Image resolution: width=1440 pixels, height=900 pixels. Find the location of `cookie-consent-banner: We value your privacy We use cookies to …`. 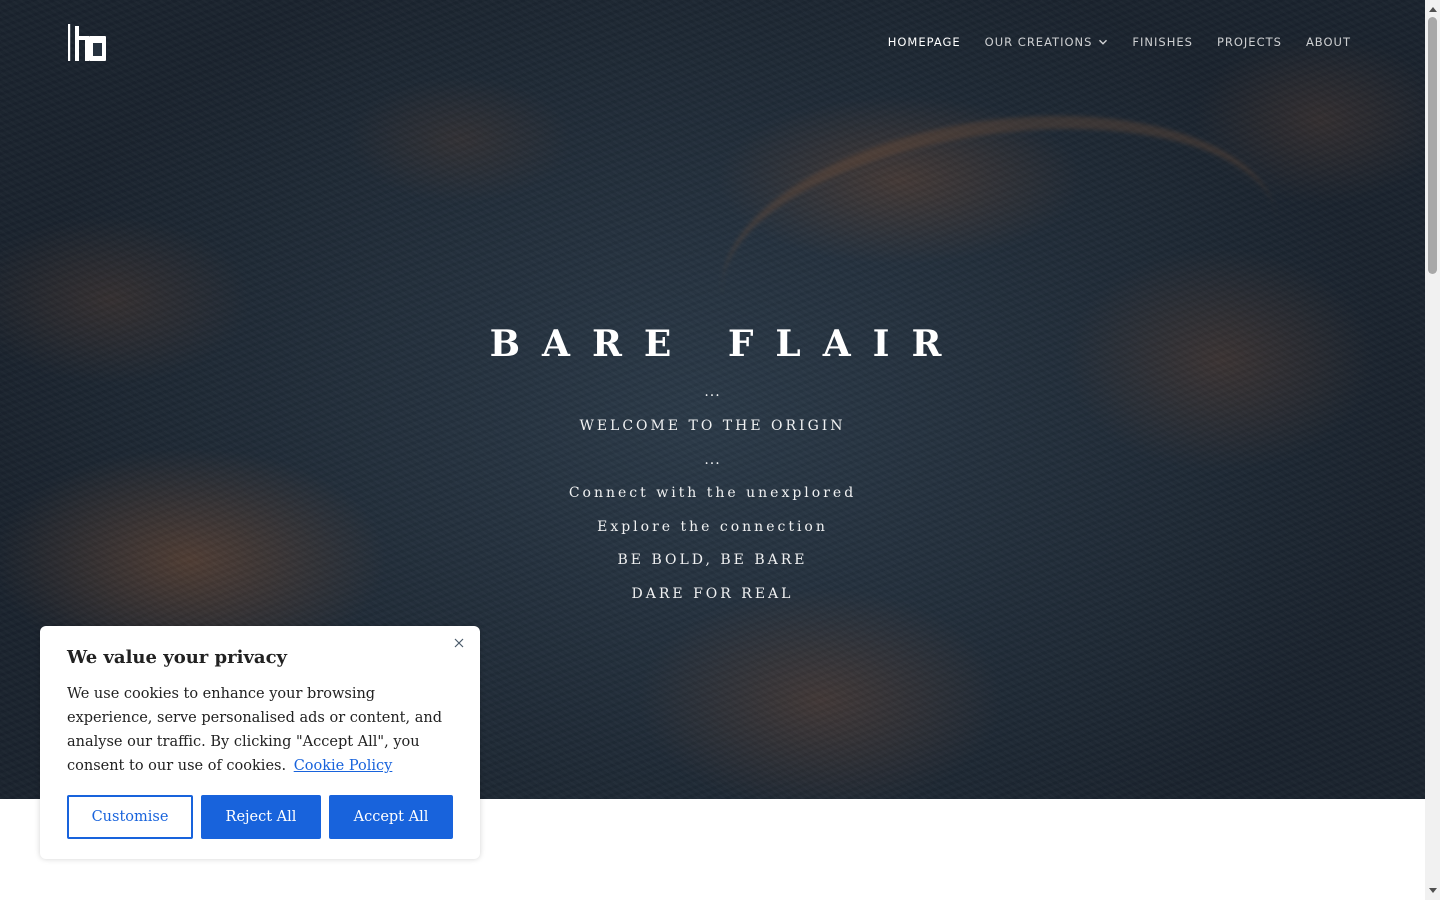

cookie-consent-banner: We value your privacy We use cookies to … is located at coordinates (260, 742).